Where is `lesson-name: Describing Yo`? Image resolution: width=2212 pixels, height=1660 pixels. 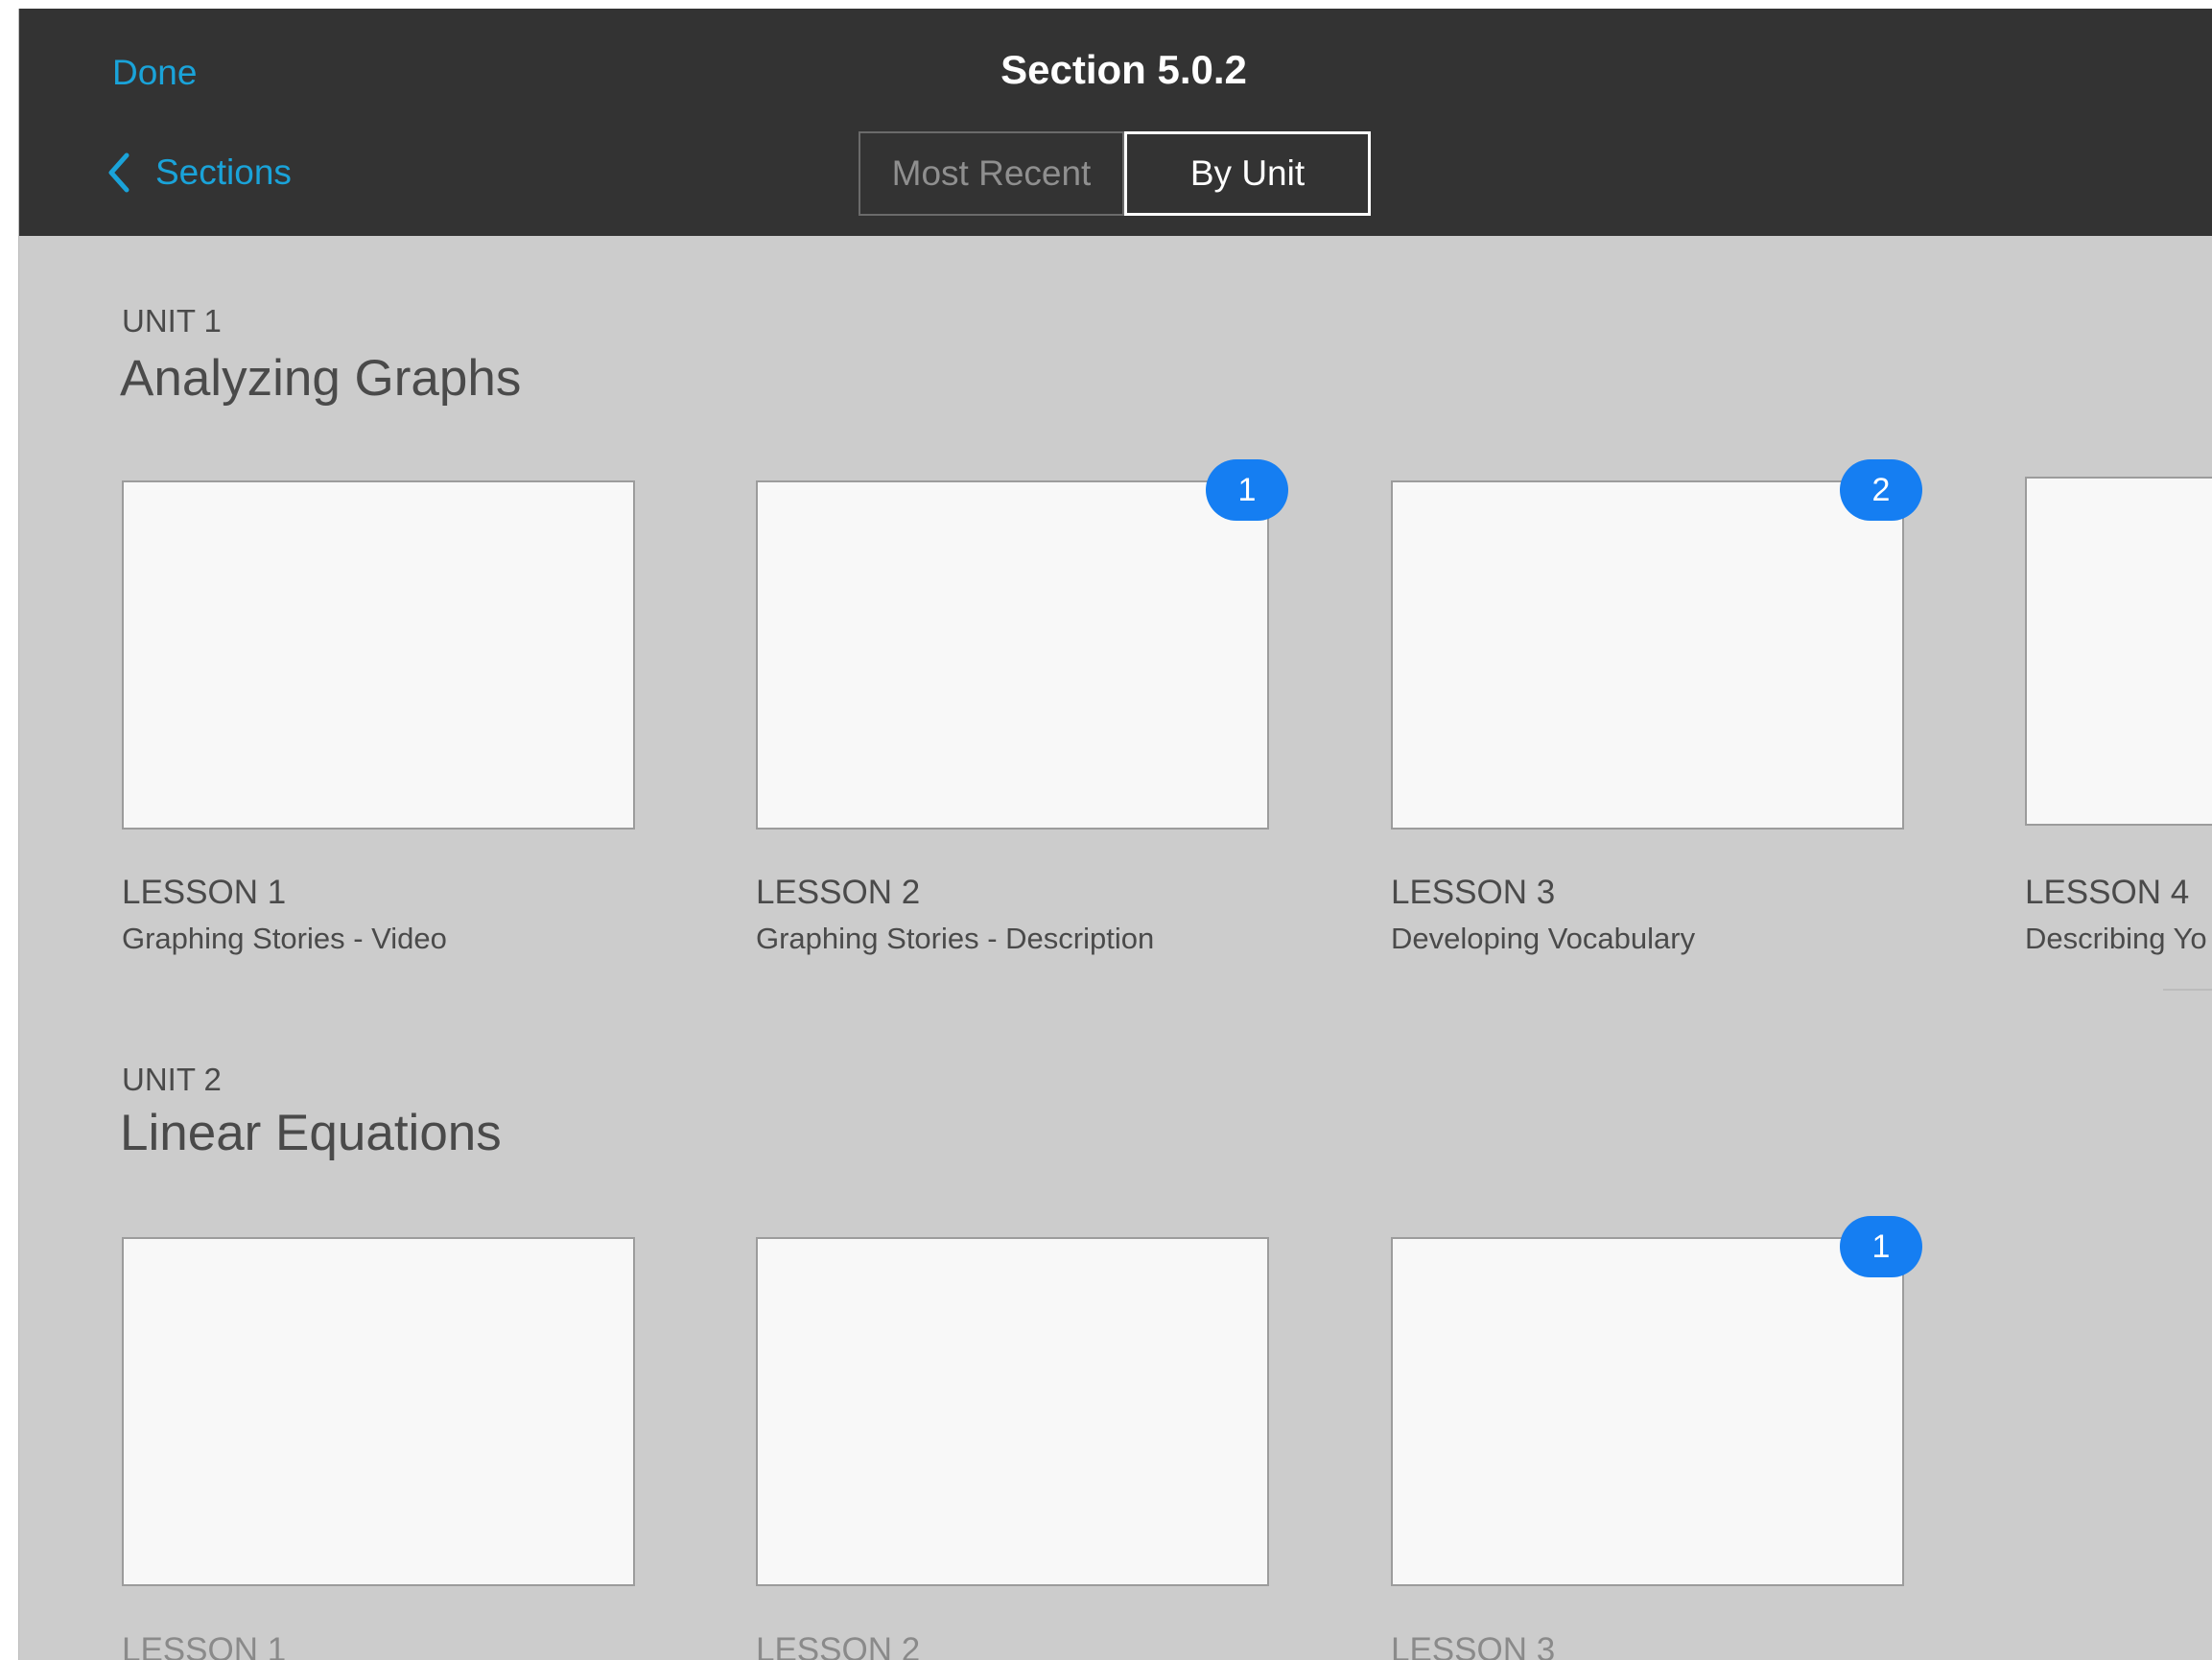 lesson-name: Describing Yo is located at coordinates (2116, 938).